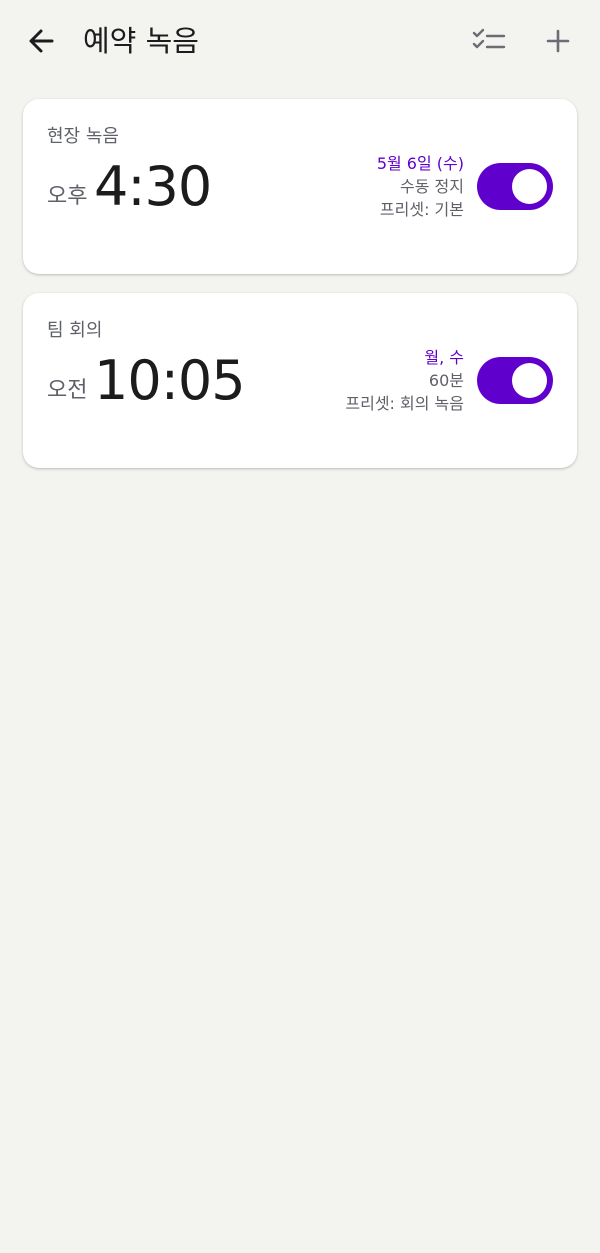 This screenshot has height=1253, width=600. What do you see at coordinates (404, 403) in the screenshot?
I see `schedule-preset: 프리셋: 회의 녹음` at bounding box center [404, 403].